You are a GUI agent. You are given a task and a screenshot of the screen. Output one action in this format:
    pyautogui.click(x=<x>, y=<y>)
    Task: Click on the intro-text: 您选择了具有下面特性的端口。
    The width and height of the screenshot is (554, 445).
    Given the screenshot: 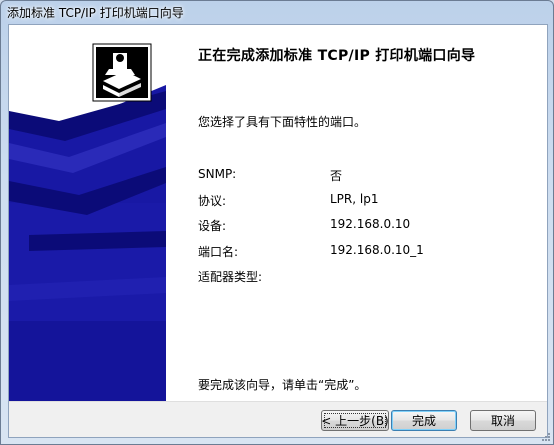 What is the action you would take?
    pyautogui.click(x=282, y=122)
    